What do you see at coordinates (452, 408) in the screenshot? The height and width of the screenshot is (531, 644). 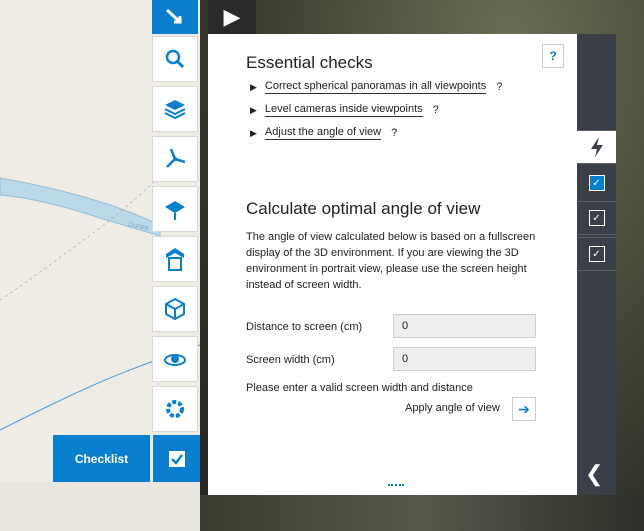 I see `apply-label: Apply angle of view` at bounding box center [452, 408].